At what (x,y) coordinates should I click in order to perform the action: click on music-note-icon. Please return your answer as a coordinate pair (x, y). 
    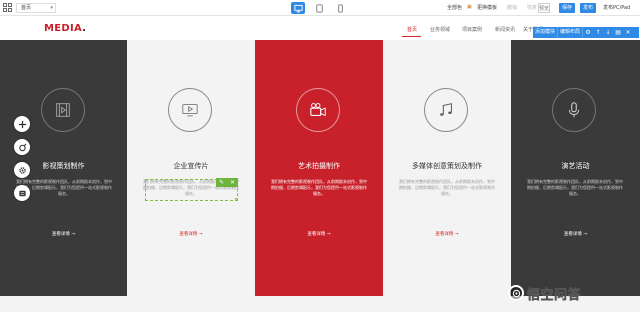
    Looking at the image, I should click on (446, 109).